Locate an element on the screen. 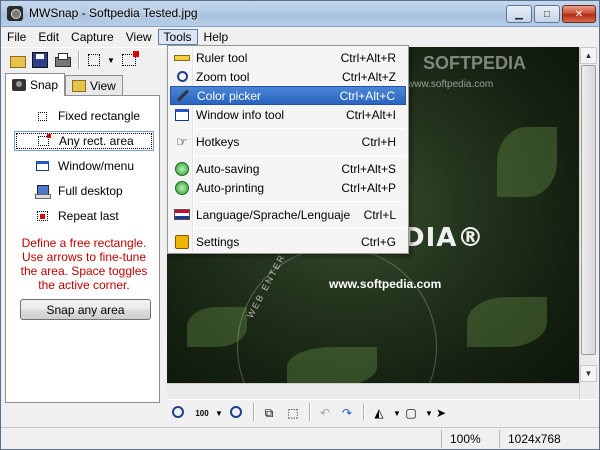  menu-item-label: Settings is located at coordinates (218, 241).